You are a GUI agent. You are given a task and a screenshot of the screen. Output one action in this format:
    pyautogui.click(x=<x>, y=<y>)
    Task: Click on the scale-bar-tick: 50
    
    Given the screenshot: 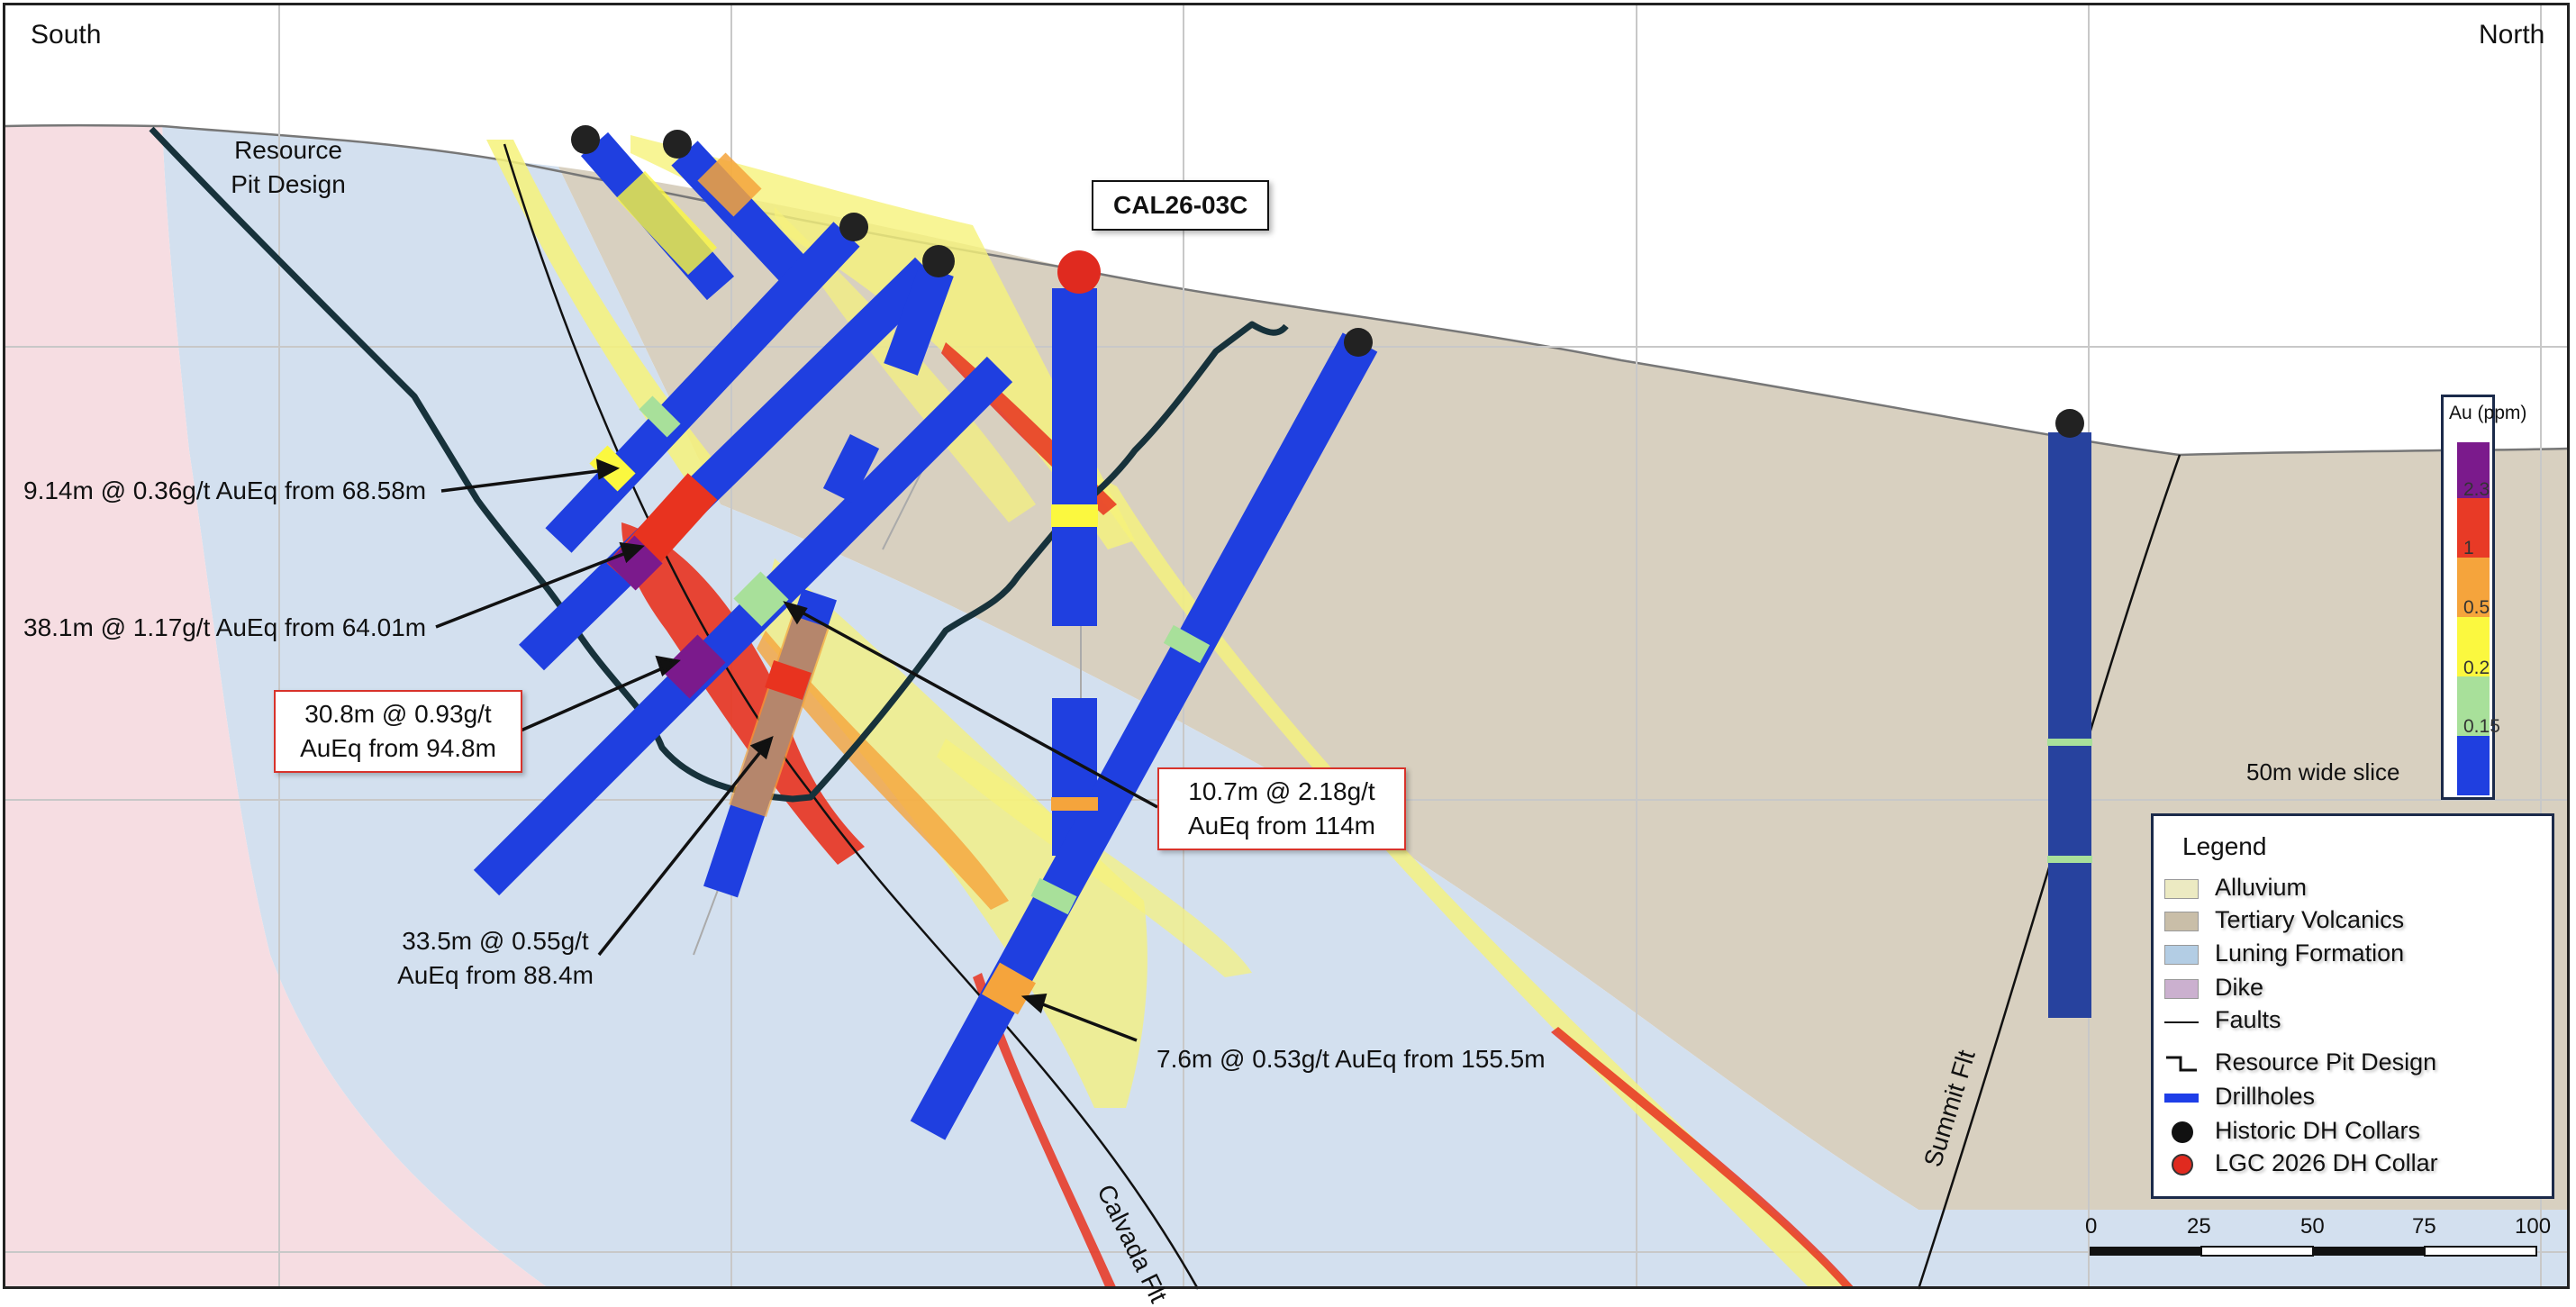 What is the action you would take?
    pyautogui.click(x=2312, y=1227)
    